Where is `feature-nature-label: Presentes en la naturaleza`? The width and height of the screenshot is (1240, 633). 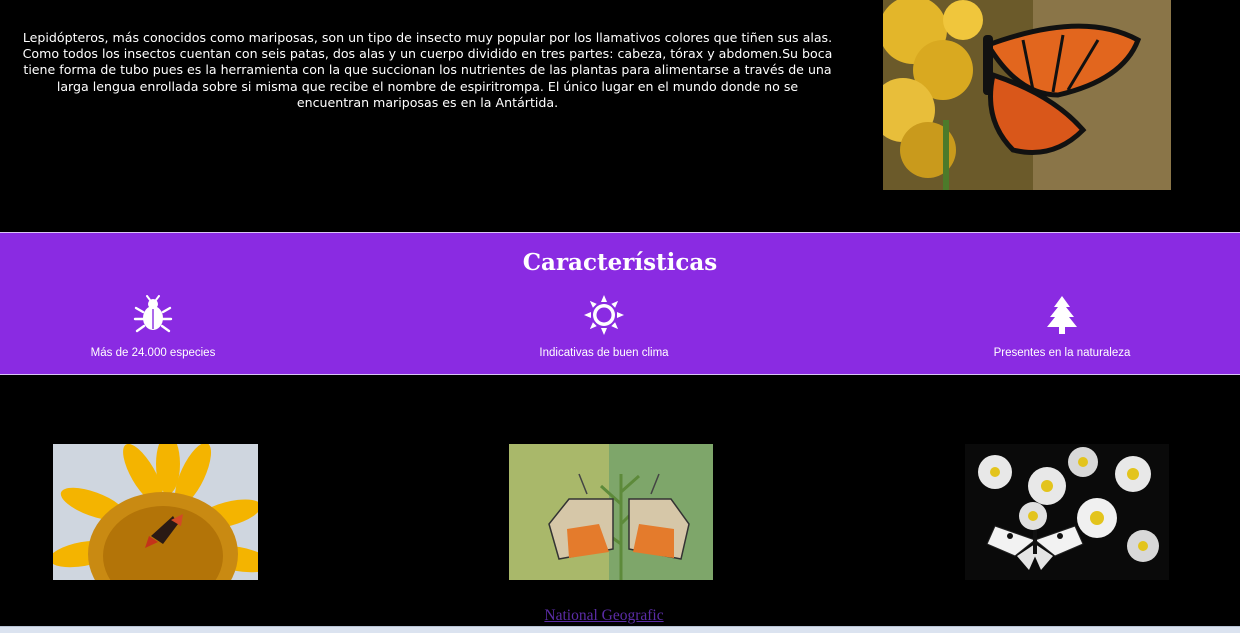
feature-nature-label: Presentes en la naturaleza is located at coordinates (1062, 353).